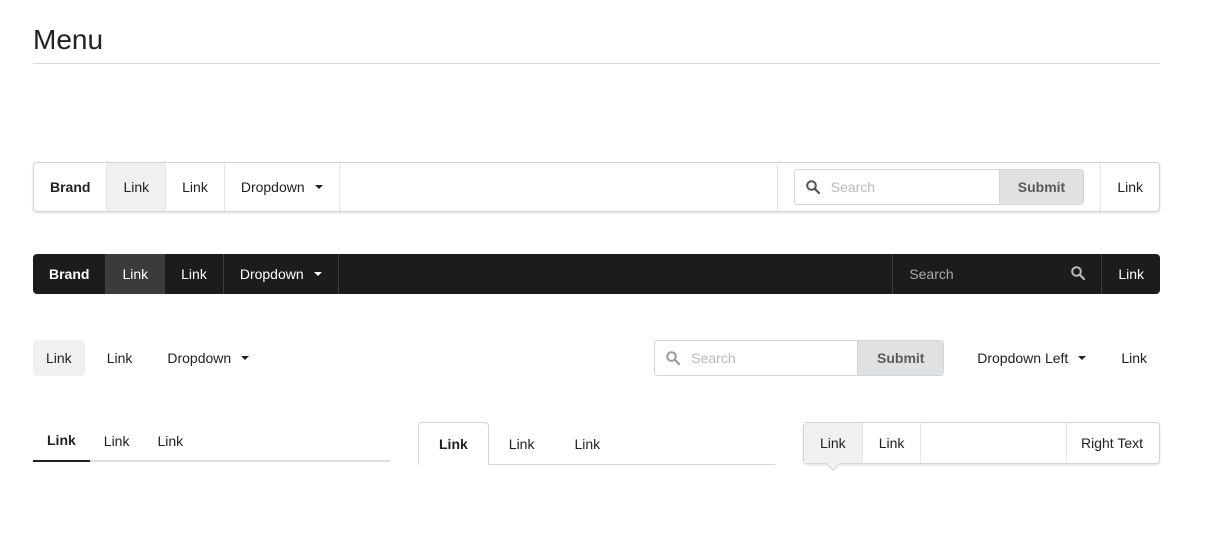  I want to click on search-container, so click(997, 274).